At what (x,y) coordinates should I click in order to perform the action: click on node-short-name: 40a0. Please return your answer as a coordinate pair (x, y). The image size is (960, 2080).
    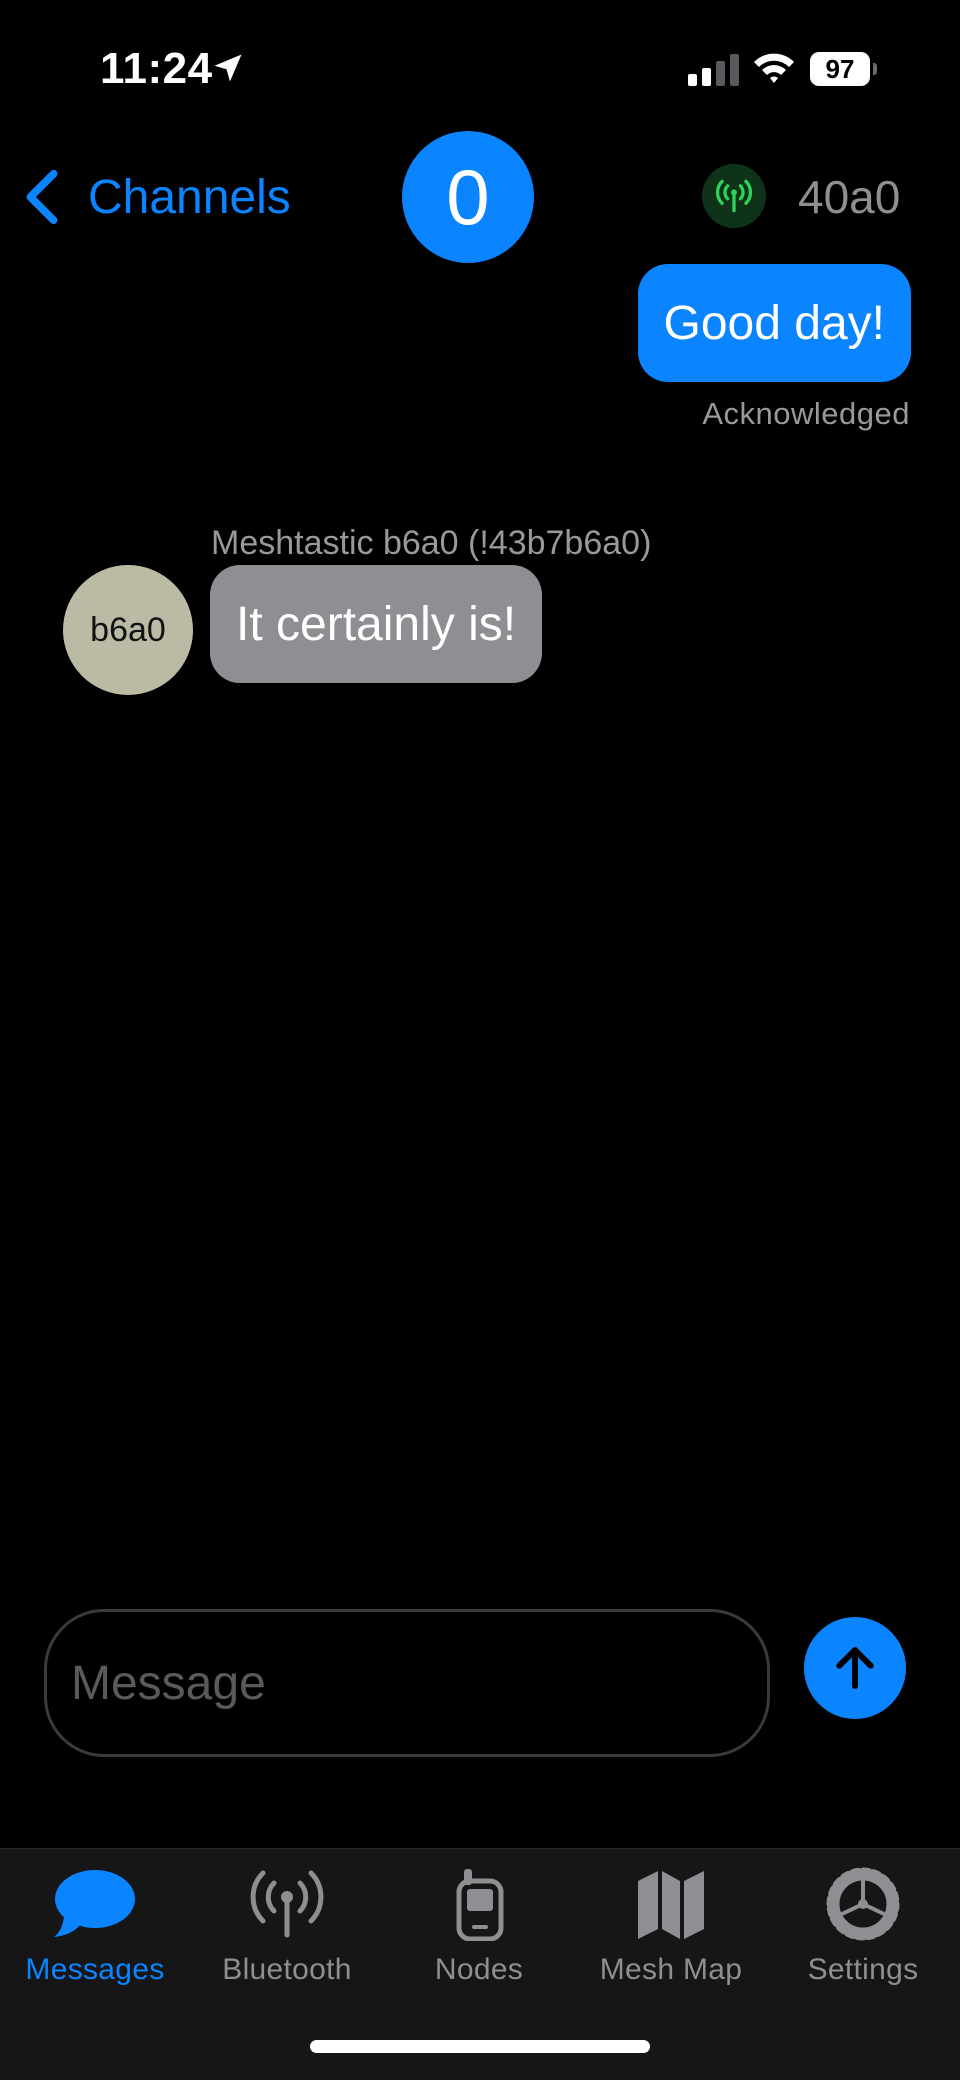
    Looking at the image, I should click on (849, 197).